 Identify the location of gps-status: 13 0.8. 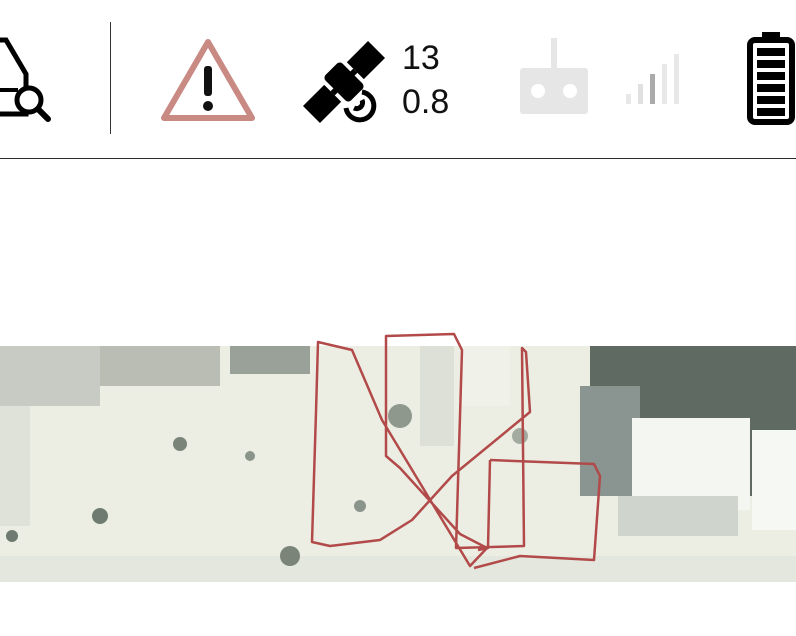
(425, 80).